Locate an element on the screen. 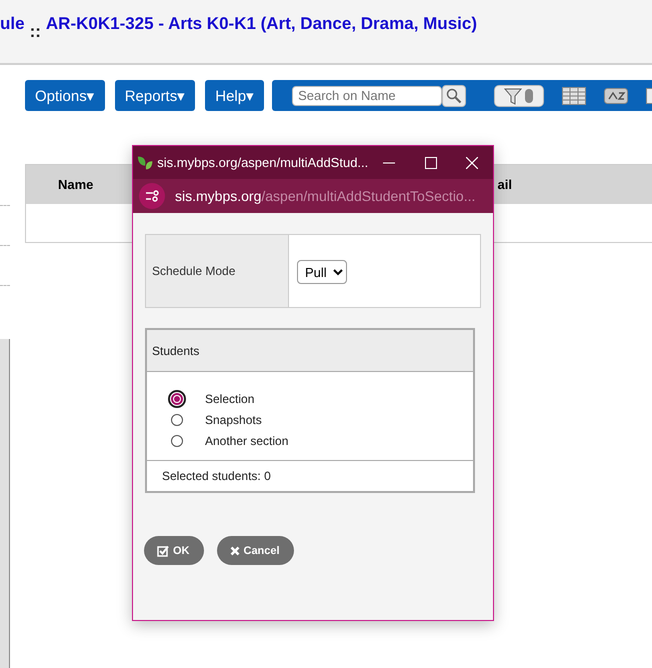 The image size is (652, 668). page-icon is located at coordinates (649, 96).